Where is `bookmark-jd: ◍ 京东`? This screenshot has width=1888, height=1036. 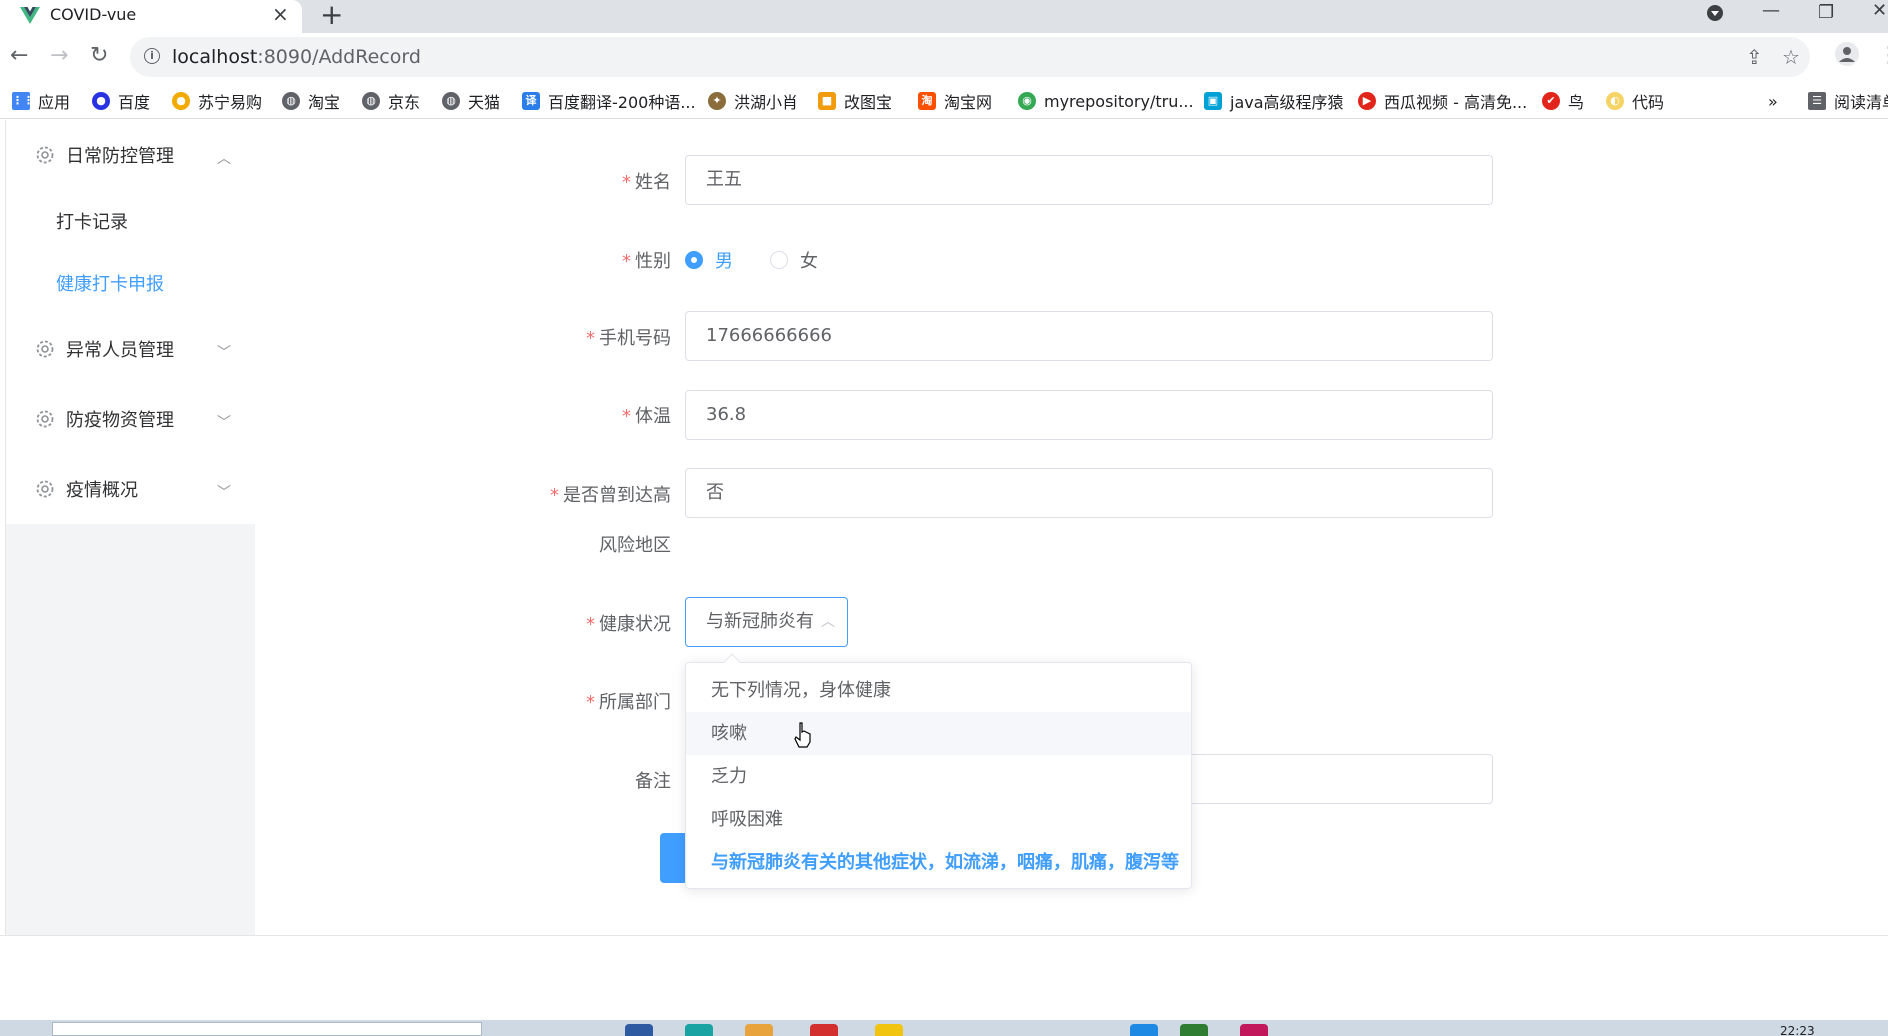
bookmark-jd: ◍ 京东 is located at coordinates (391, 101).